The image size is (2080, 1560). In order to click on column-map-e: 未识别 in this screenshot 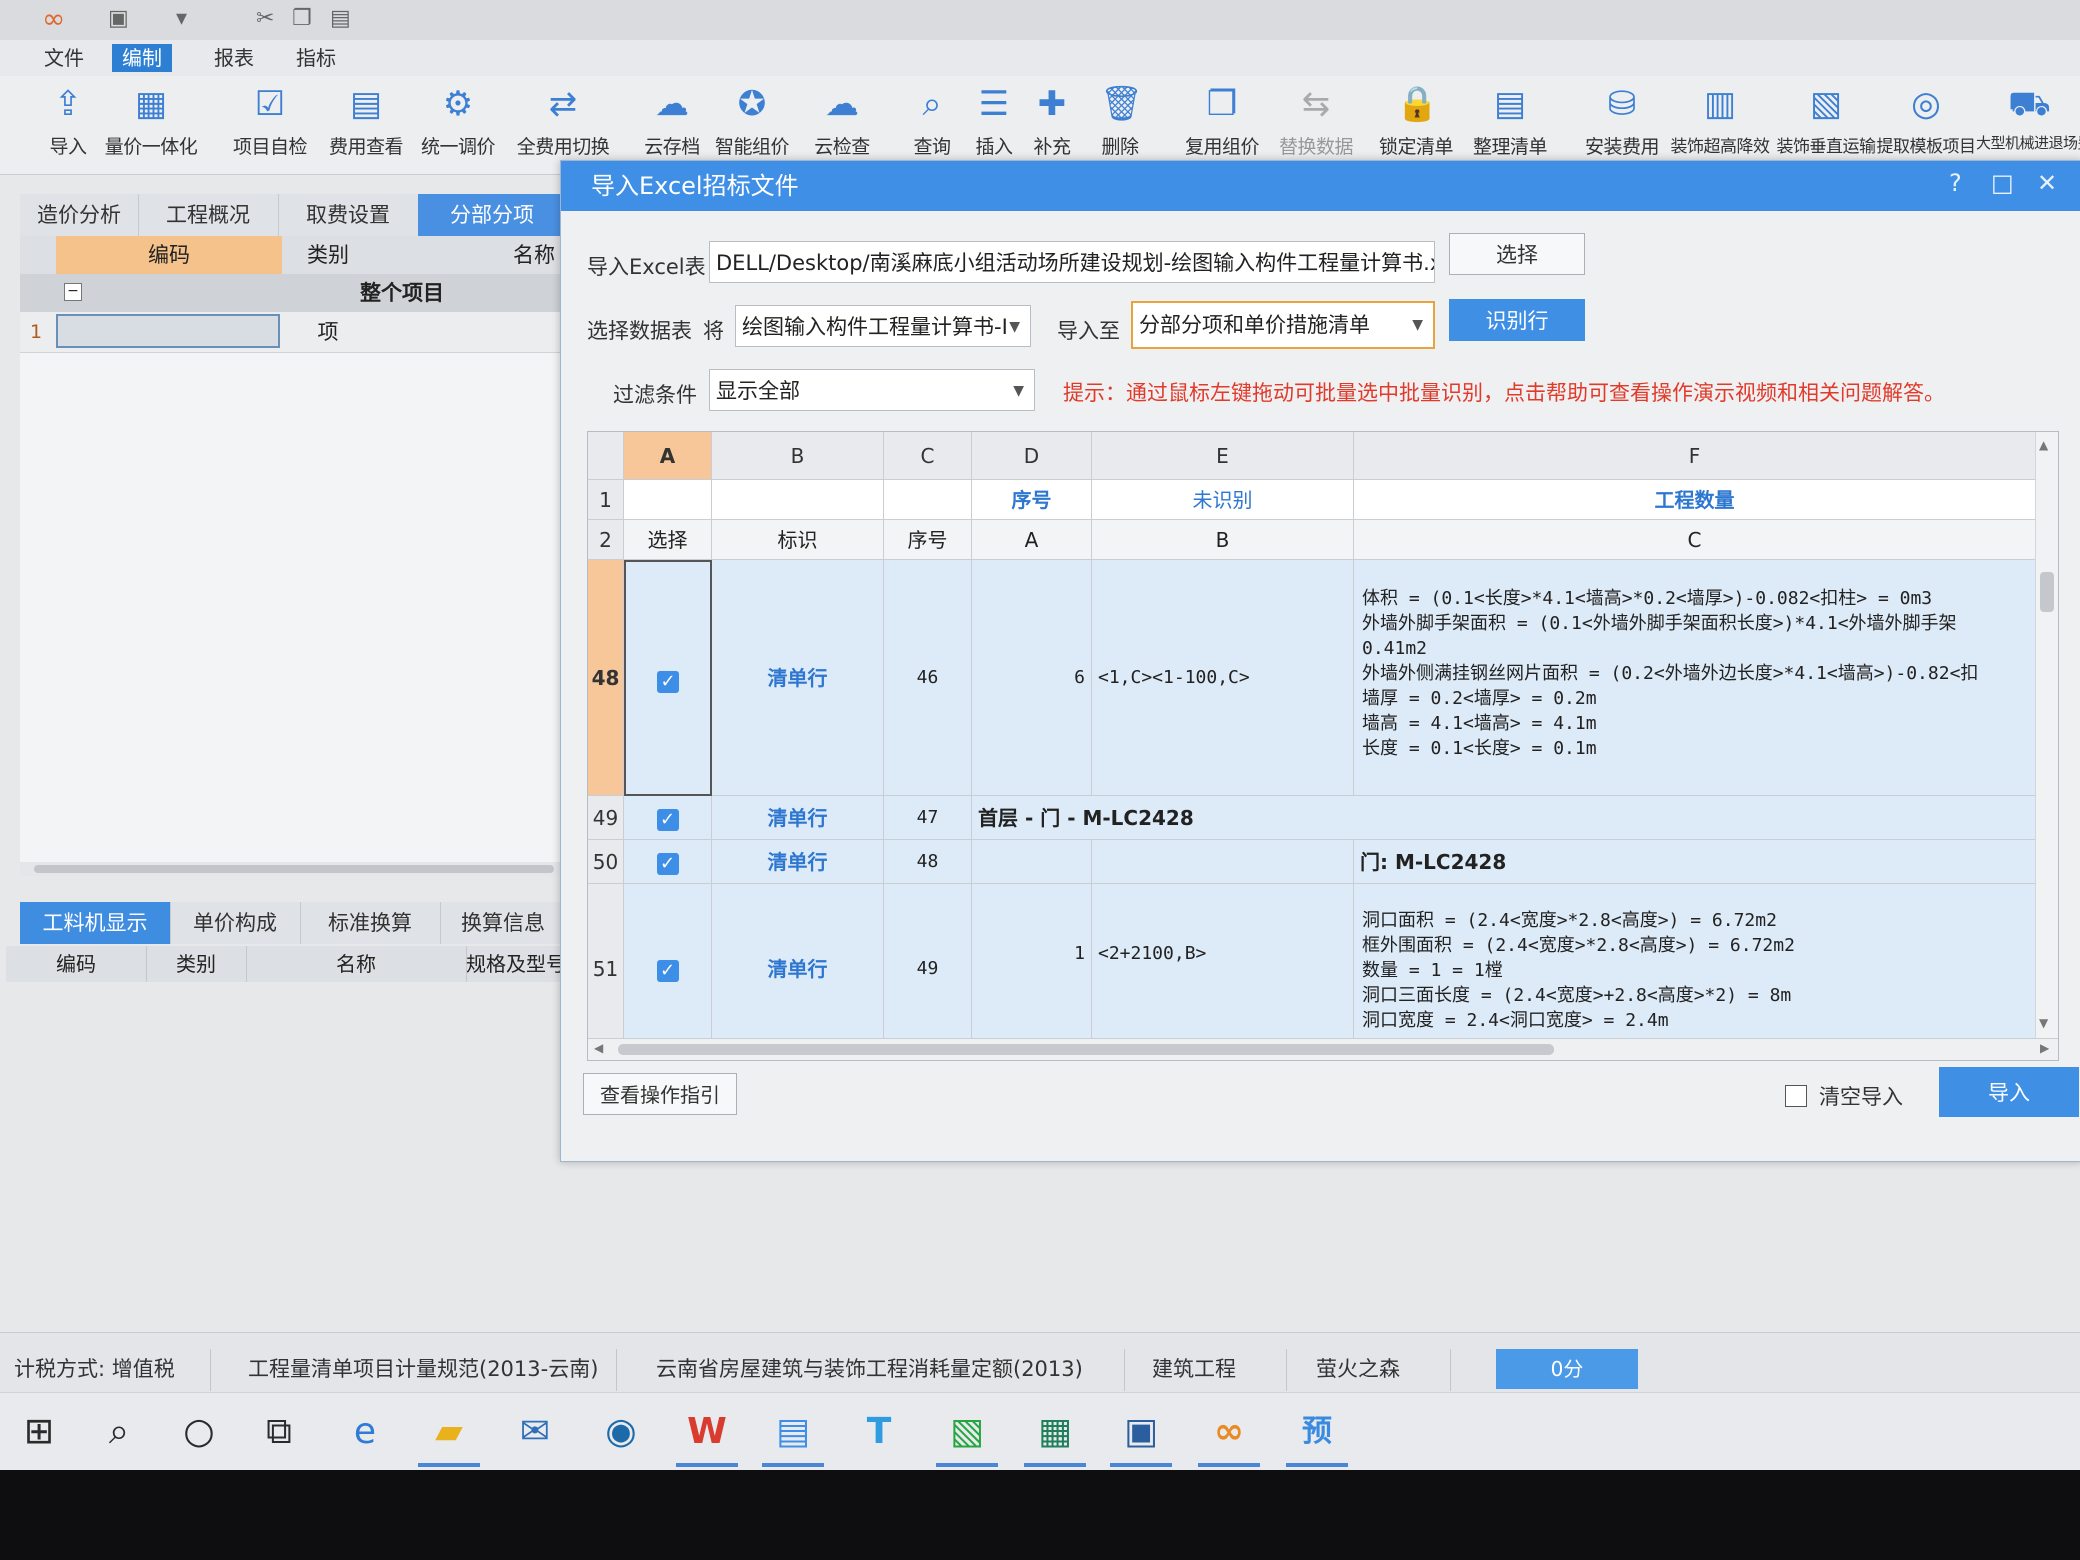, I will do `click(1223, 500)`.